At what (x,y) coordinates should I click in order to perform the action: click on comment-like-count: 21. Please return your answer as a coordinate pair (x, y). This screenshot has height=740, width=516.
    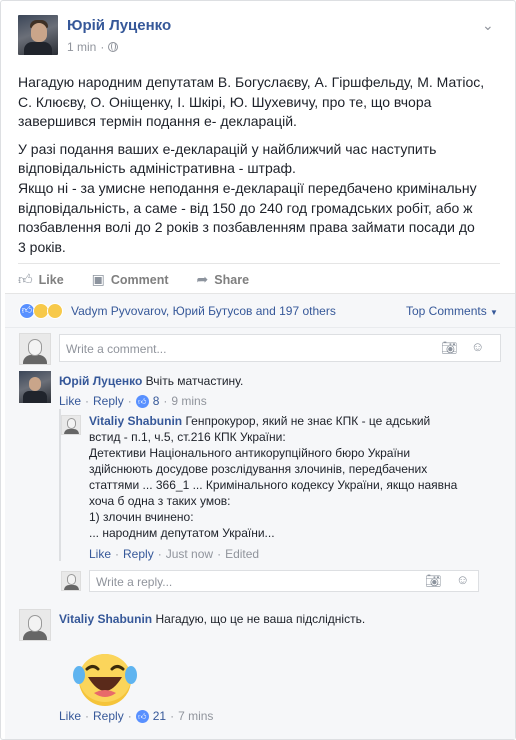
    Looking at the image, I should click on (159, 716).